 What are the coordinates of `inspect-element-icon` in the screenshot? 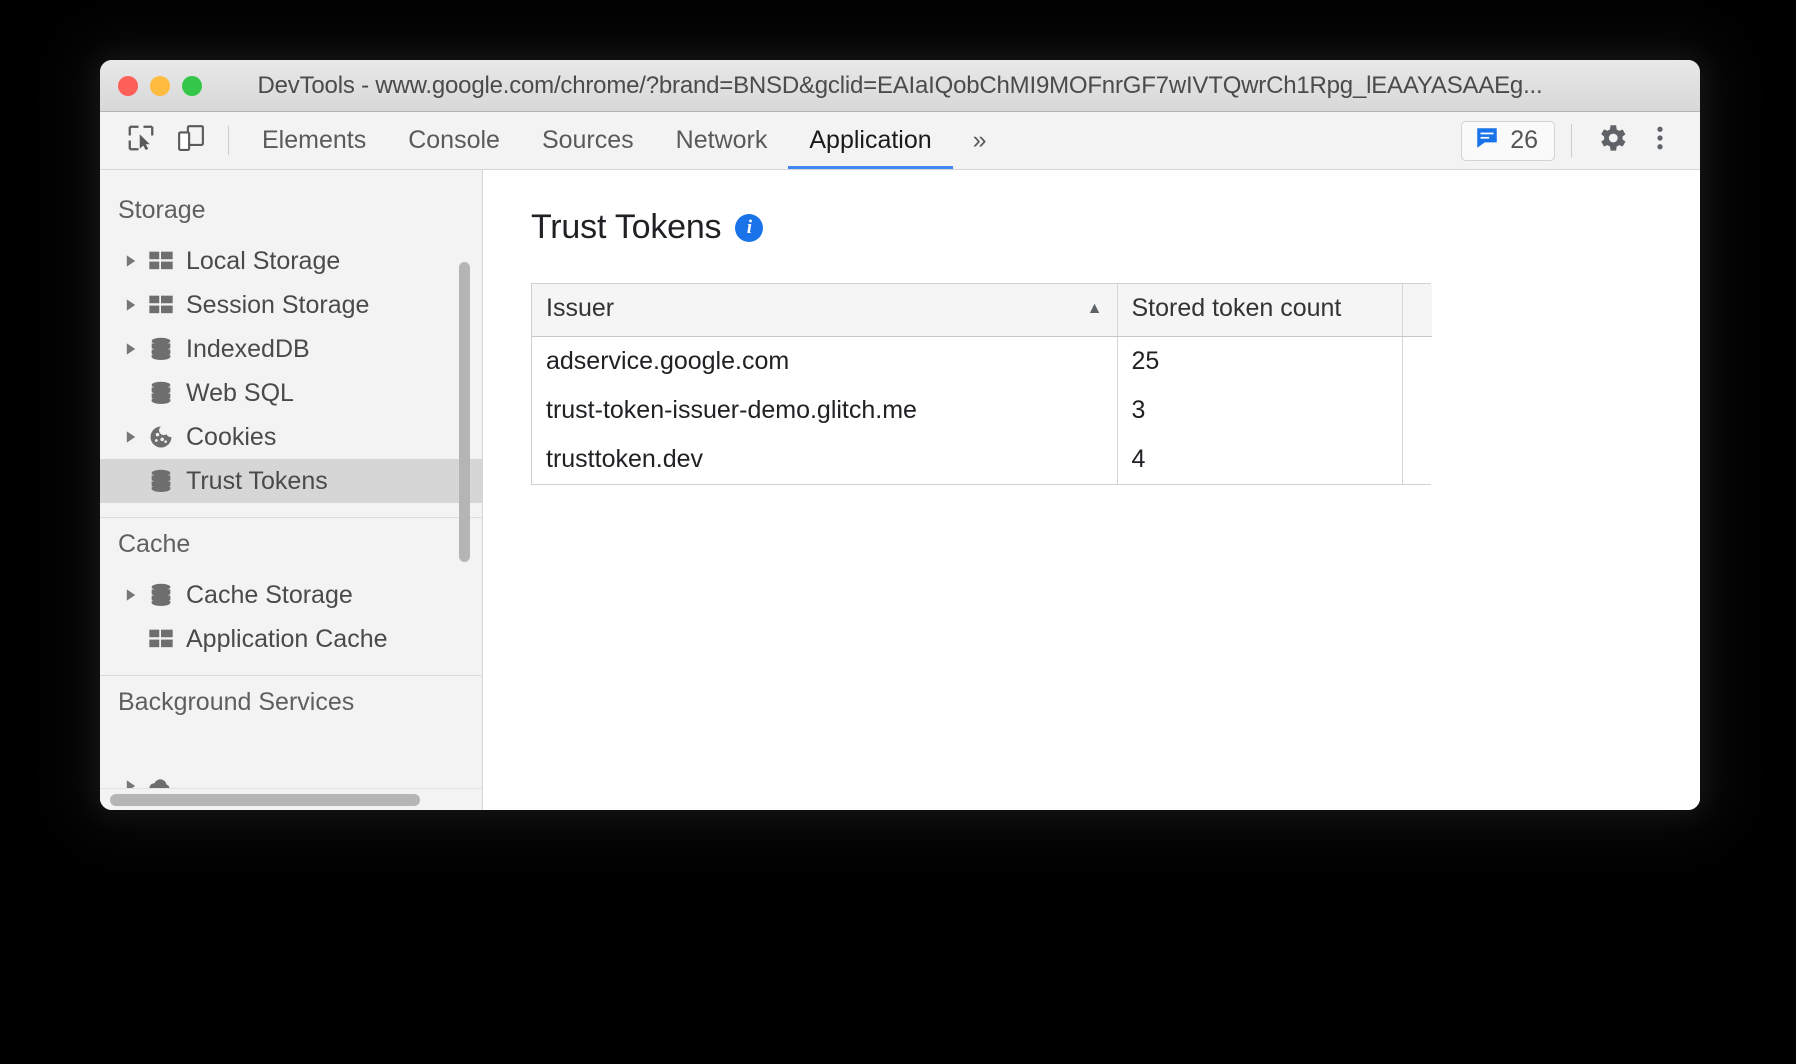 It's located at (141, 140).